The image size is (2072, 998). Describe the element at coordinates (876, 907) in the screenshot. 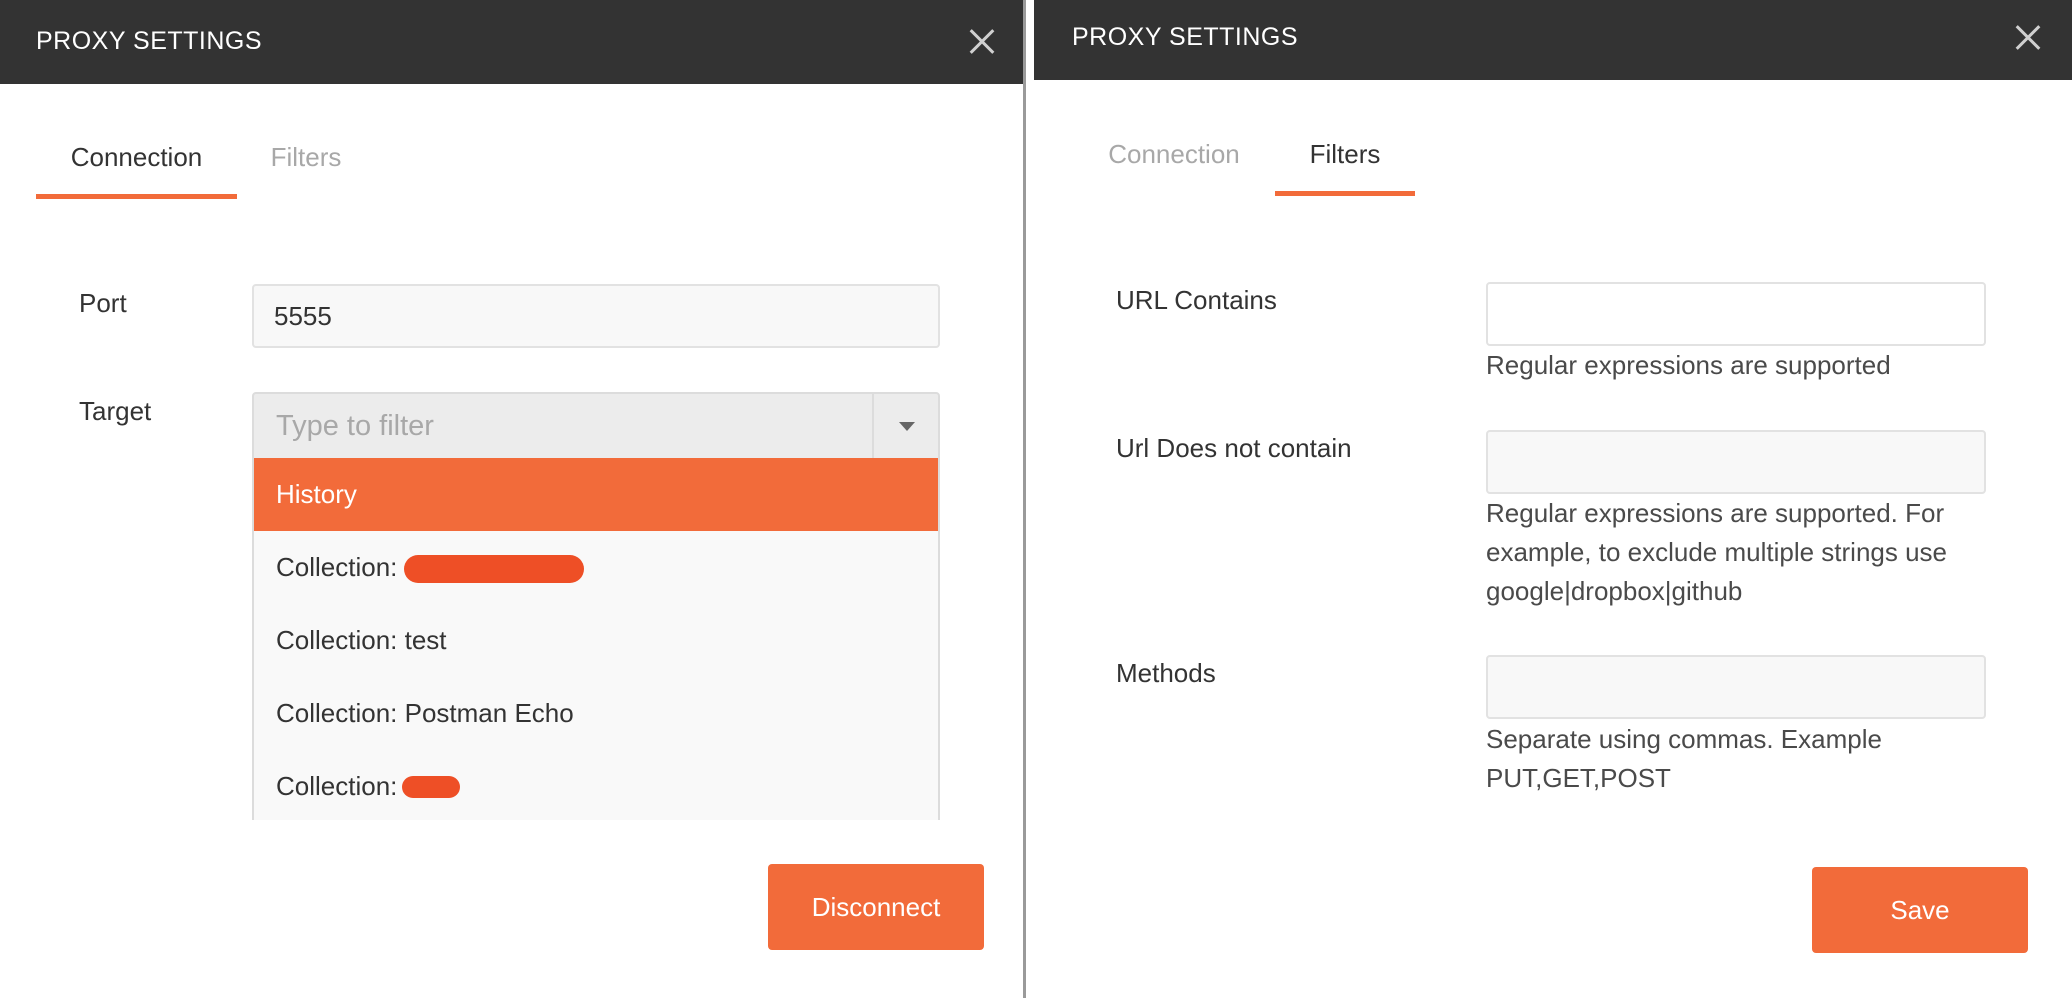

I see `disconnect-button: Disconnect` at that location.